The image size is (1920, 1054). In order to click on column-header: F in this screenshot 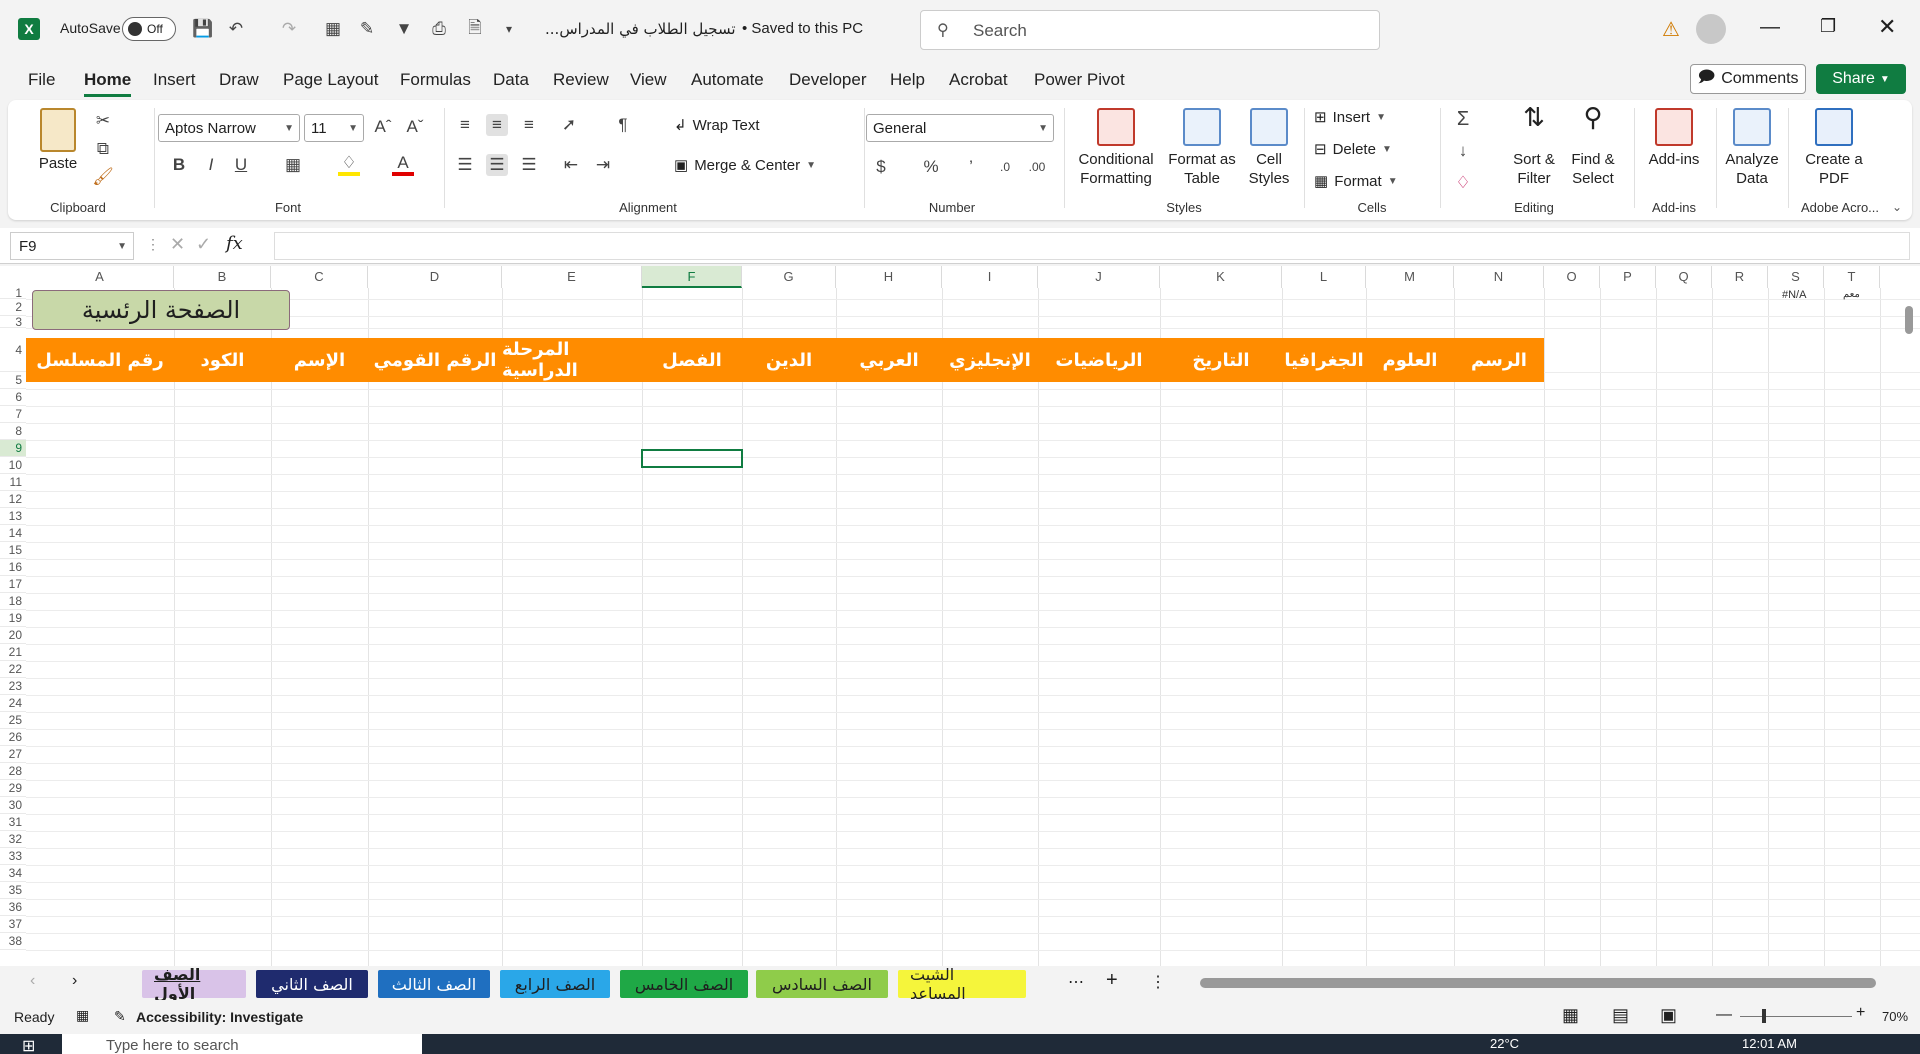, I will do `click(692, 277)`.